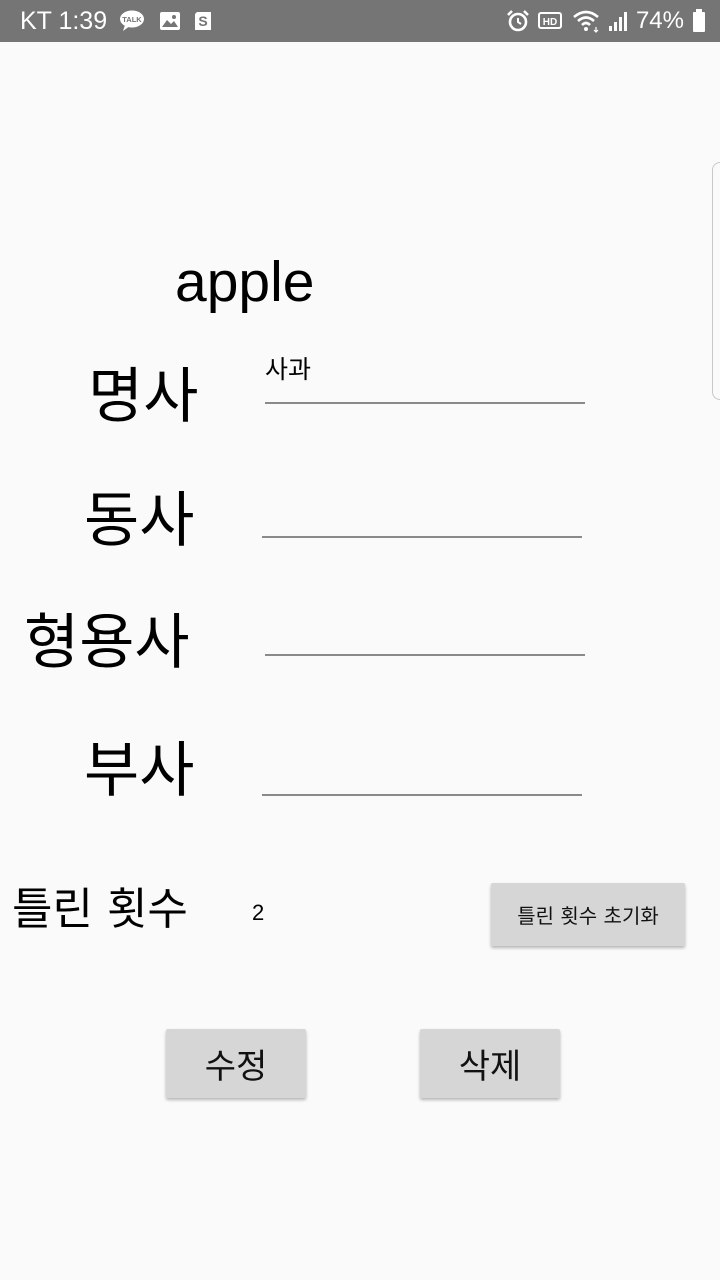  Describe the element at coordinates (139, 771) in the screenshot. I see `adverb-label: 부사` at that location.